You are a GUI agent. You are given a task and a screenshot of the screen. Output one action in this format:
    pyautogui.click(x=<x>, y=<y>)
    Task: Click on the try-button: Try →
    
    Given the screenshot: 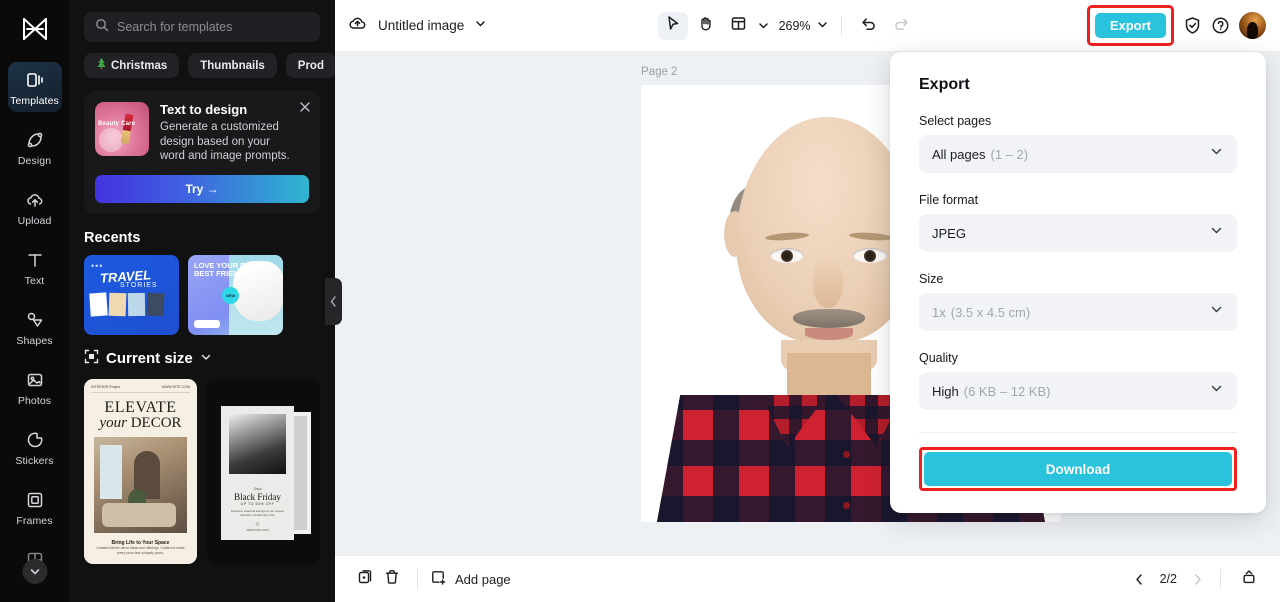 What is the action you would take?
    pyautogui.click(x=202, y=188)
    